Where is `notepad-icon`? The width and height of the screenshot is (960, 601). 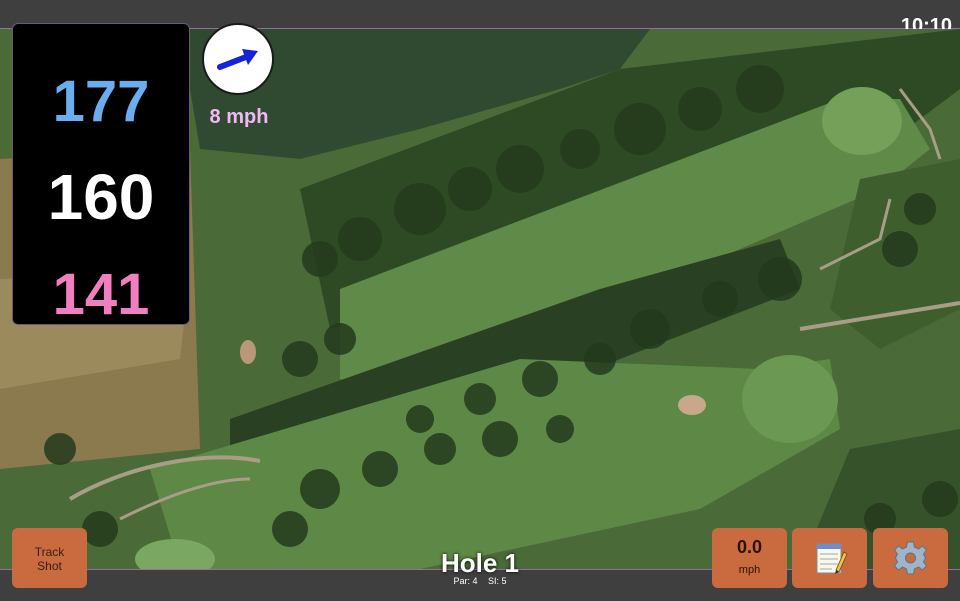 notepad-icon is located at coordinates (832, 558).